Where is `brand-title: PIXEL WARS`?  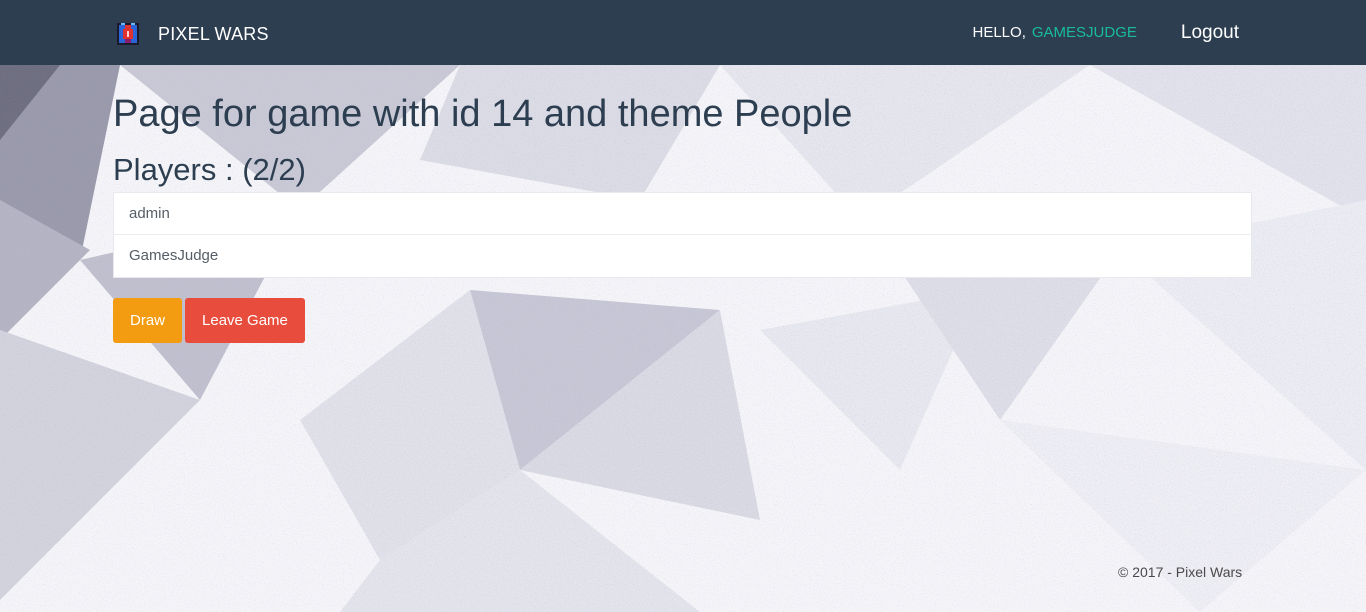 brand-title: PIXEL WARS is located at coordinates (213, 33).